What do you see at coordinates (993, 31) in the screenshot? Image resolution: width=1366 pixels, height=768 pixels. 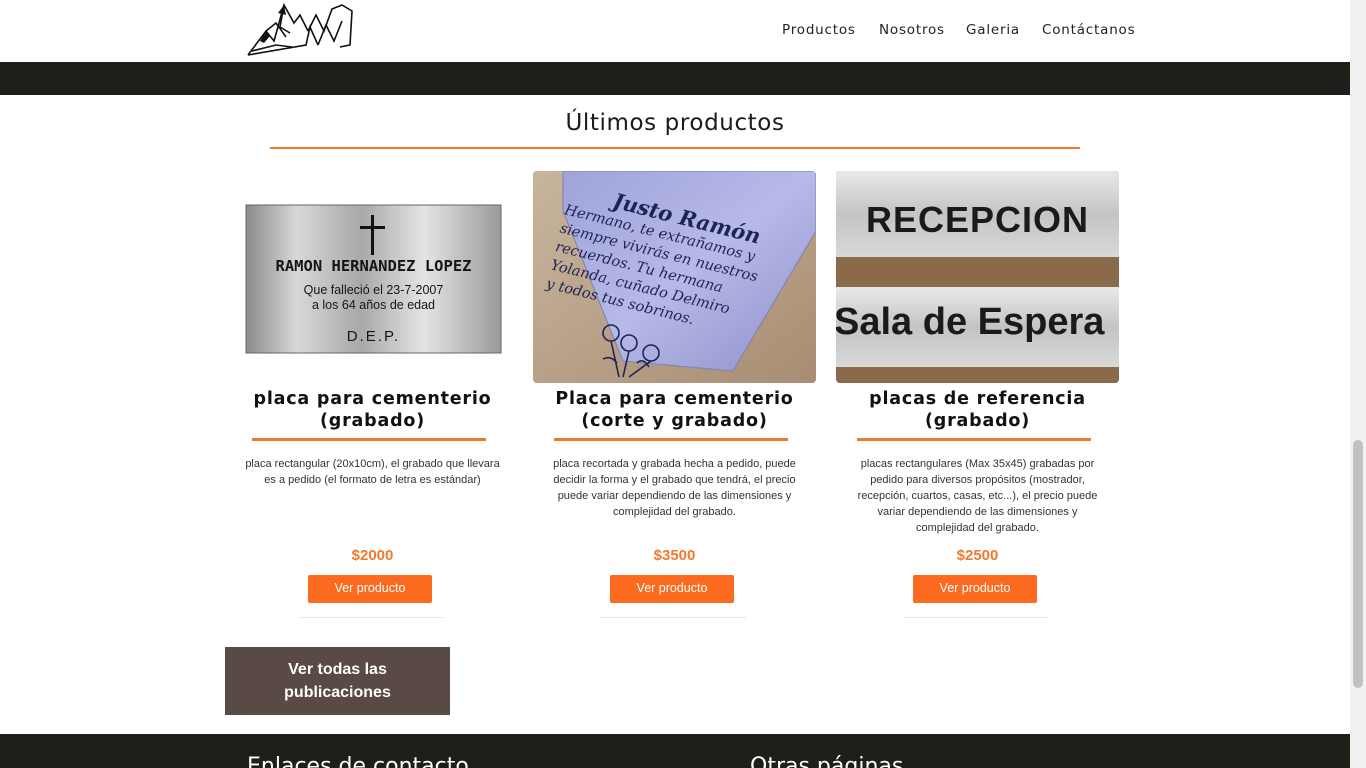 I see `nav-galeria: Galeria` at bounding box center [993, 31].